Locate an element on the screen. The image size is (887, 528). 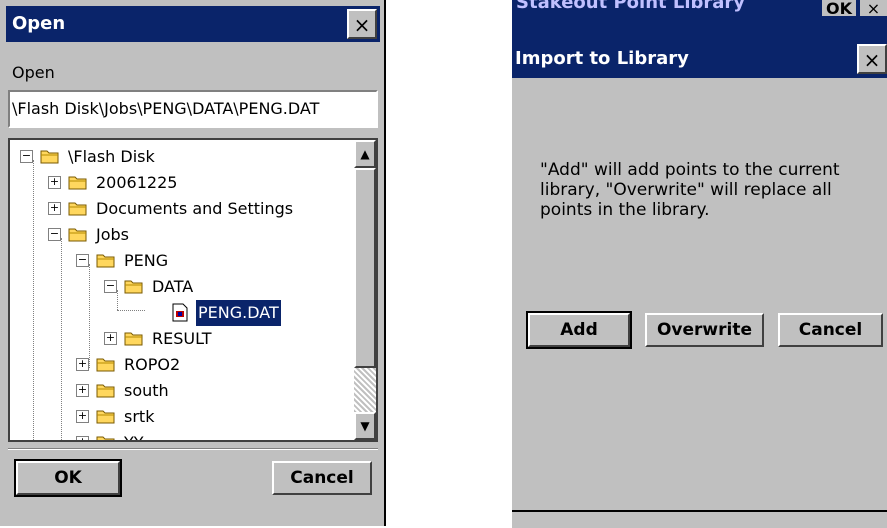
tree-item-label: PENG is located at coordinates (146, 260).